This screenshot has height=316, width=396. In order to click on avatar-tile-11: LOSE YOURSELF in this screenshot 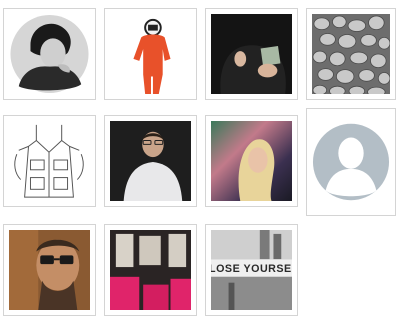, I will do `click(251, 270)`.